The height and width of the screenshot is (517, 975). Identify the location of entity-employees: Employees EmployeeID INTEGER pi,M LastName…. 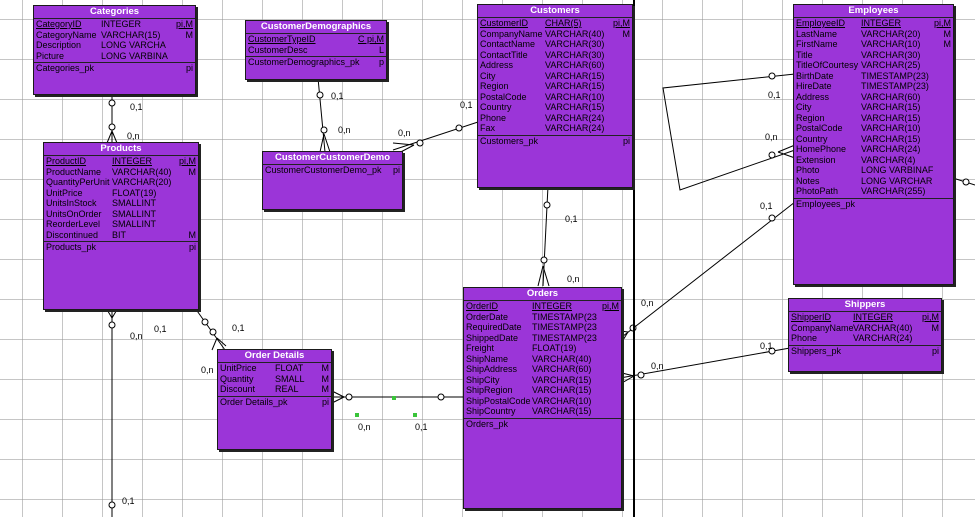
(873, 144).